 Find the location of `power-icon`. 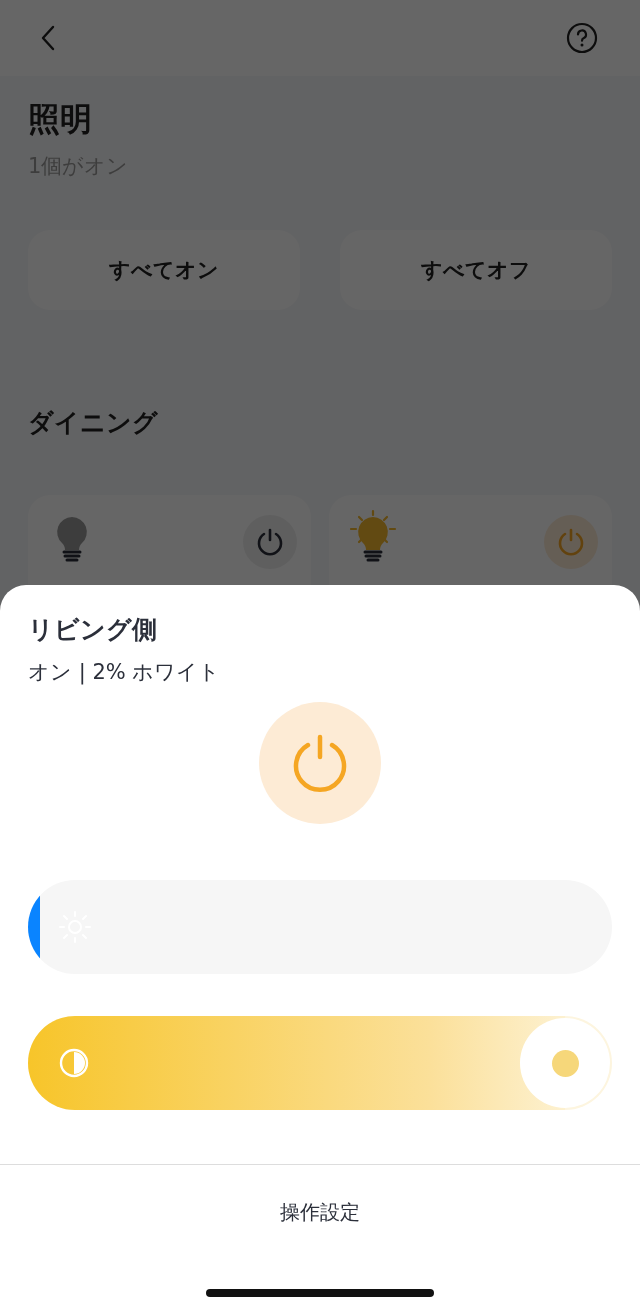

power-icon is located at coordinates (270, 542).